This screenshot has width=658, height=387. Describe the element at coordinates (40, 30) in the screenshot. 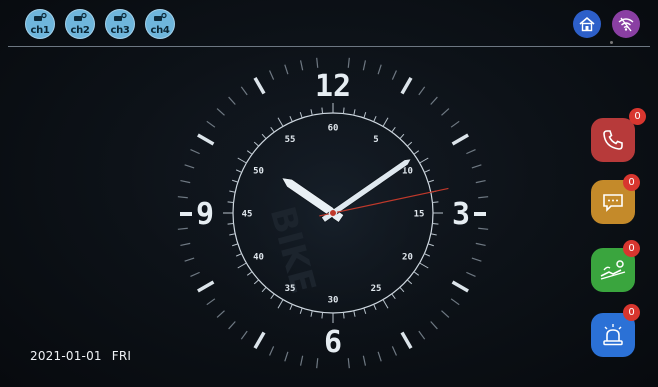

I see `channel-label: ch1` at that location.